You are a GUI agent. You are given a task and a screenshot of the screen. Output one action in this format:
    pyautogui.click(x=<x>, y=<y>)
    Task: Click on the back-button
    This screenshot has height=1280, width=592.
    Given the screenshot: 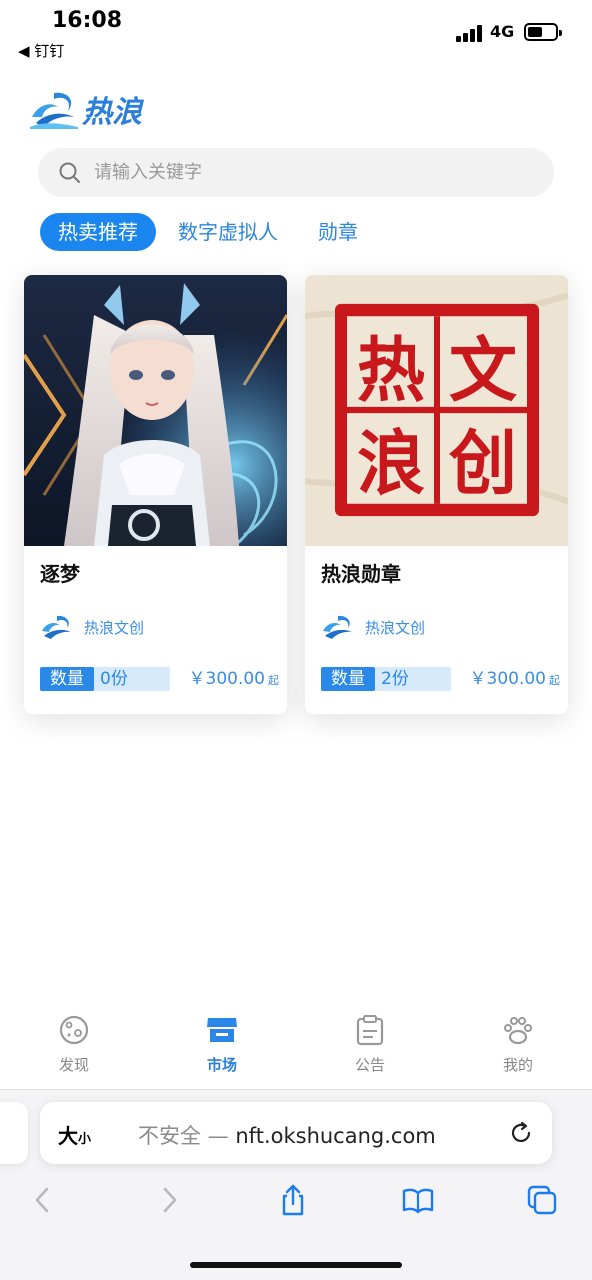 What is the action you would take?
    pyautogui.click(x=42, y=1200)
    